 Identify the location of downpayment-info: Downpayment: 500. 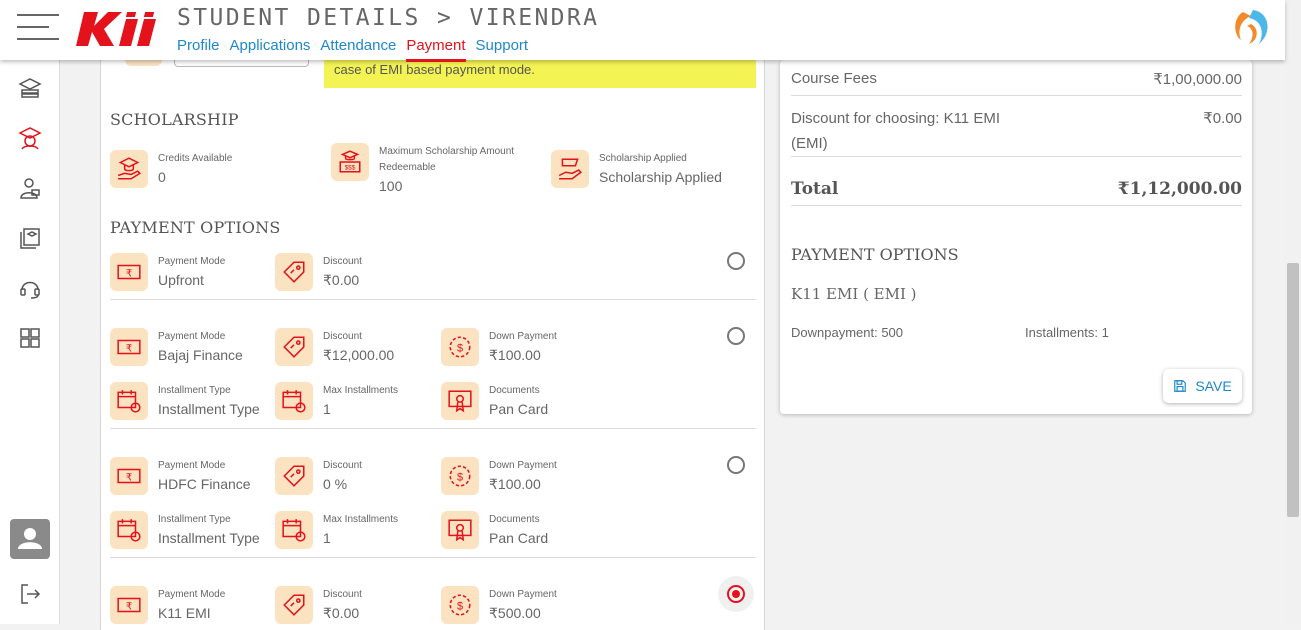
(847, 332).